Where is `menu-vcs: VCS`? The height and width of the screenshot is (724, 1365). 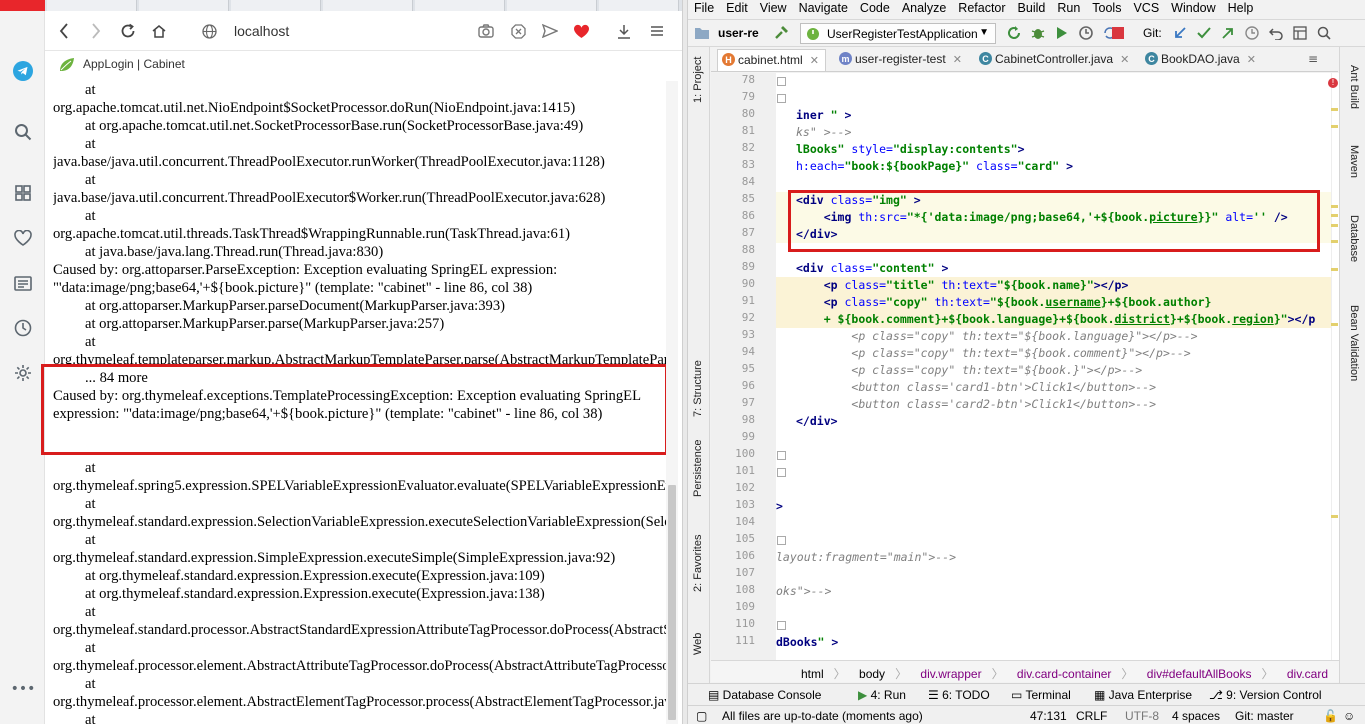 menu-vcs: VCS is located at coordinates (1146, 8).